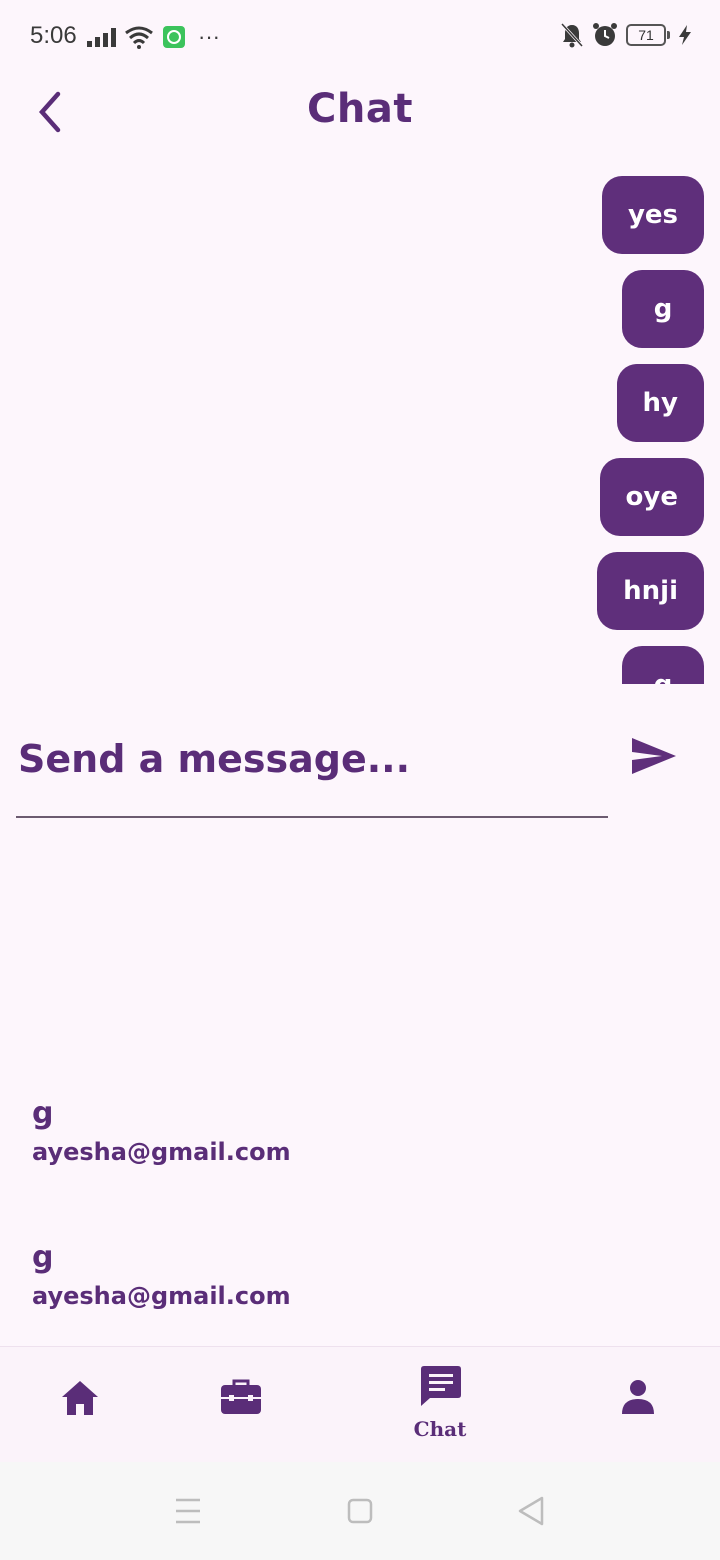 This screenshot has height=1560, width=720. I want to click on battery-icon: 71, so click(648, 35).